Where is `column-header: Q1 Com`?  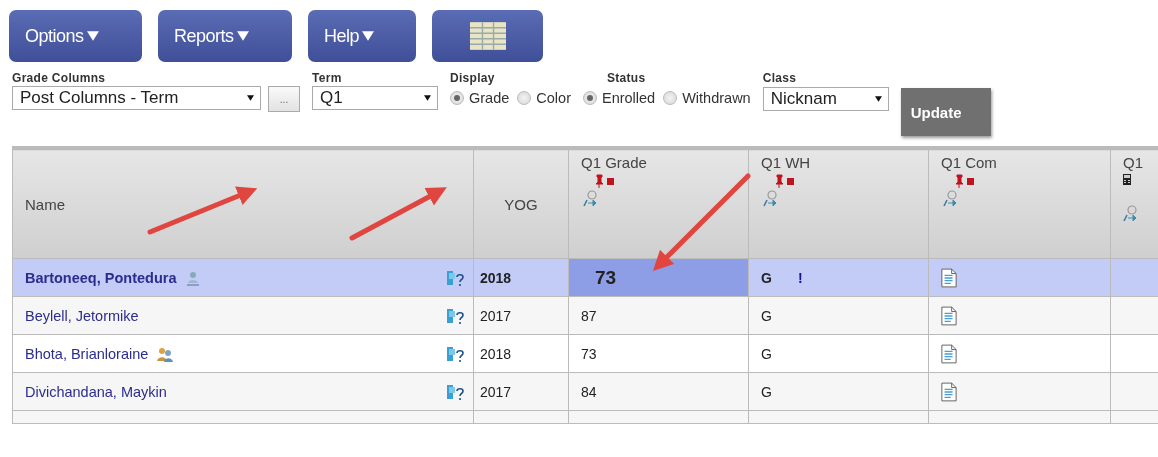 column-header: Q1 Com is located at coordinates (1019, 204).